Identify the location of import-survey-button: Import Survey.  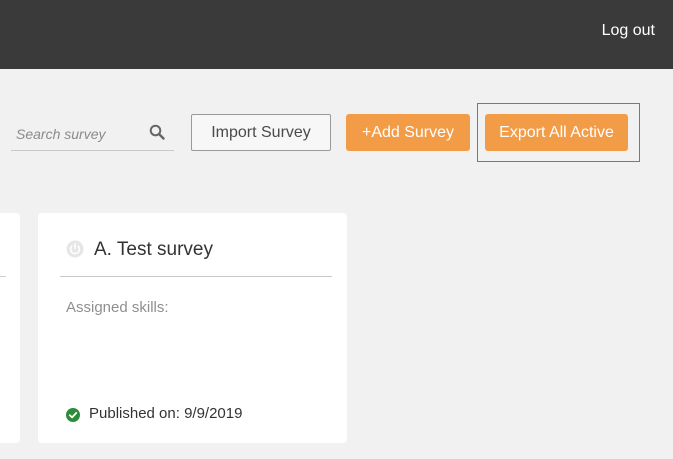
(261, 132).